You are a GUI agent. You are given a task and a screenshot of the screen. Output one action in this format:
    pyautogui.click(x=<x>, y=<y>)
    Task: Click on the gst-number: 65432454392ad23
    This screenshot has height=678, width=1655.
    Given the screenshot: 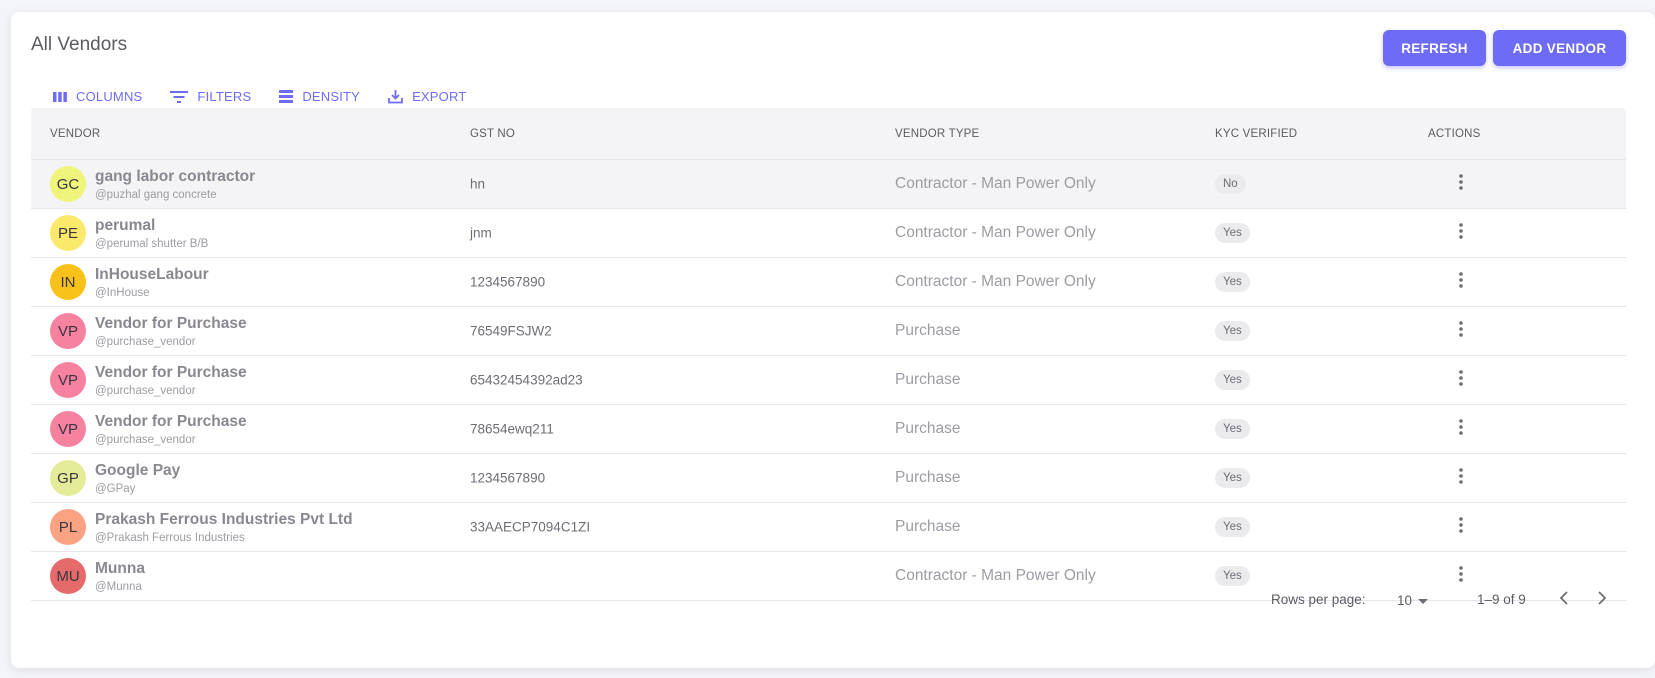 What is the action you would take?
    pyautogui.click(x=526, y=380)
    